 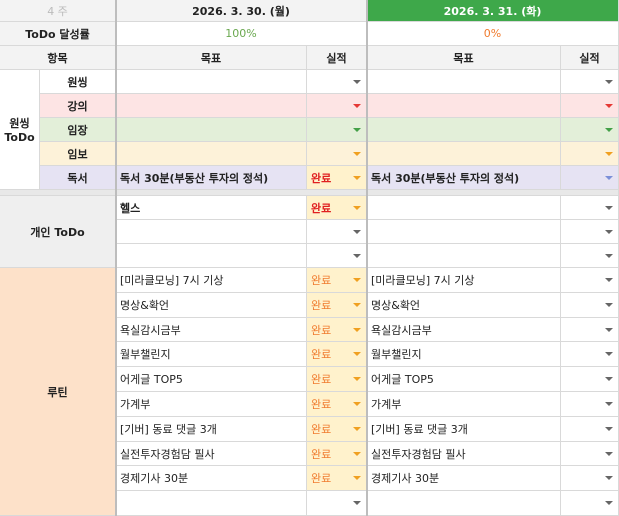 What do you see at coordinates (241, 11) in the screenshot?
I see `day1-header: 2026. 3. 30. (월)` at bounding box center [241, 11].